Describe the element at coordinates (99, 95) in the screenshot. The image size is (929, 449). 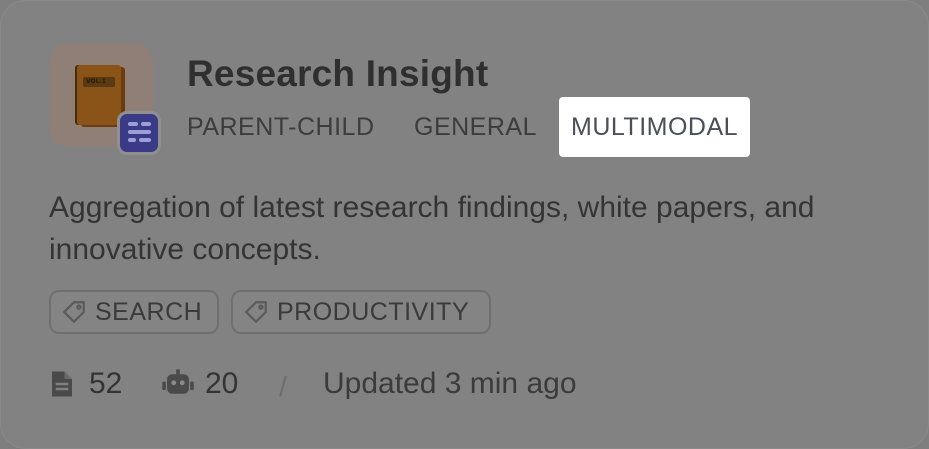
I see `book-icon: VOL.1` at that location.